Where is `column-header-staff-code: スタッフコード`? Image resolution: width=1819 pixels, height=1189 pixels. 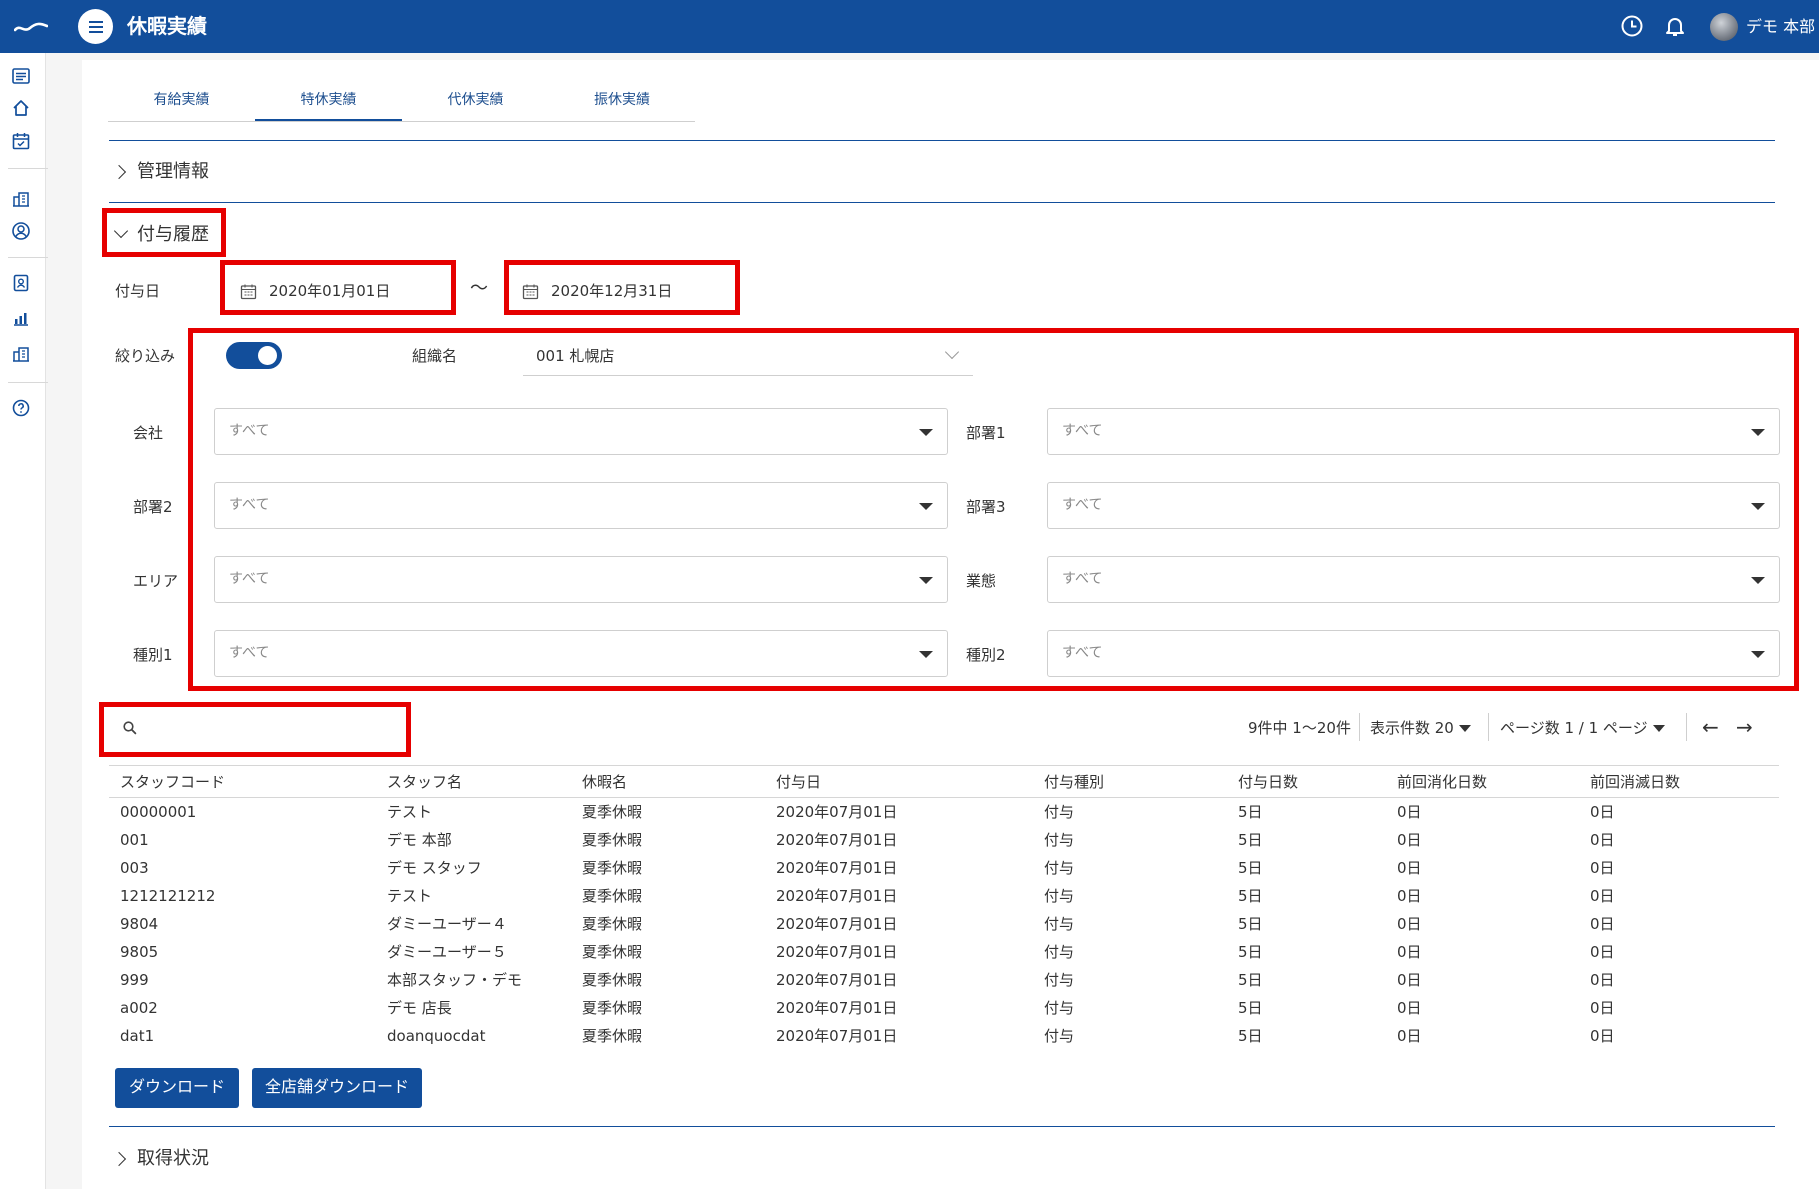
column-header-staff-code: スタッフコード is located at coordinates (172, 782).